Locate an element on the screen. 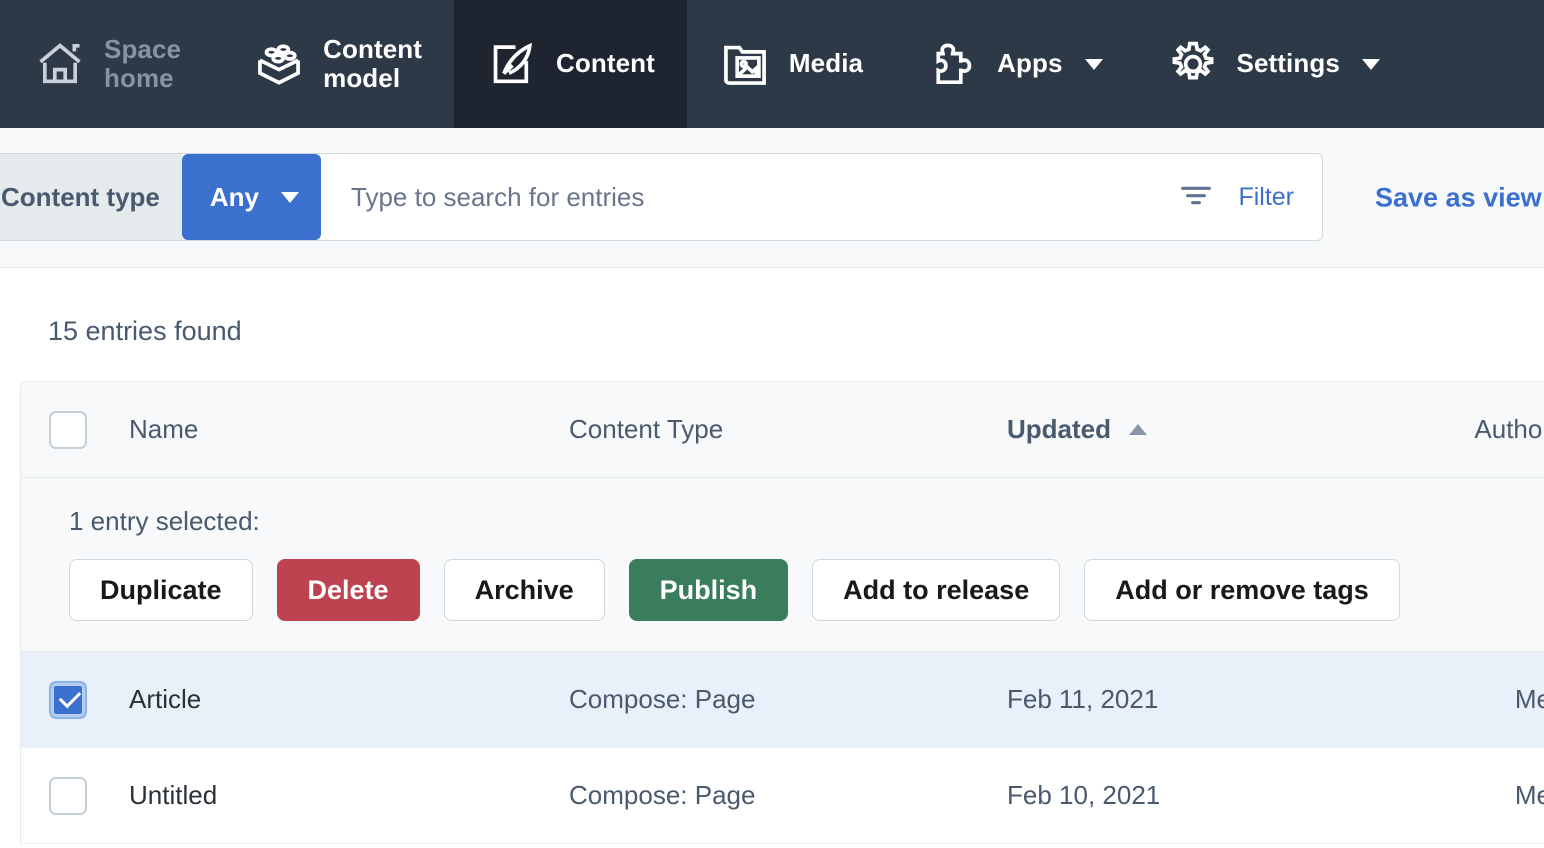  column-header-name: Name is located at coordinates (349, 429).